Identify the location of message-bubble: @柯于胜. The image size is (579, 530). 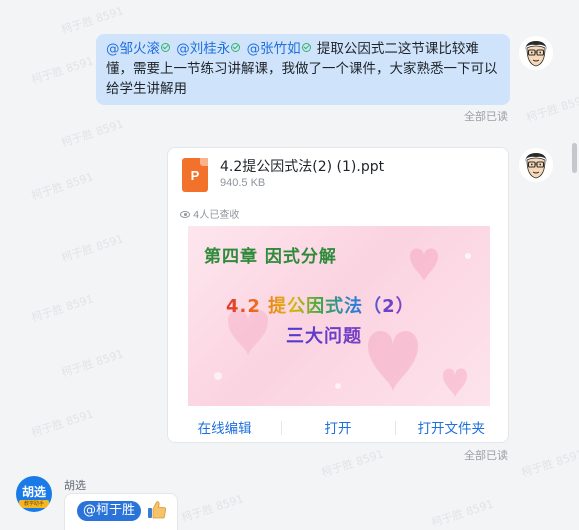
(121, 511).